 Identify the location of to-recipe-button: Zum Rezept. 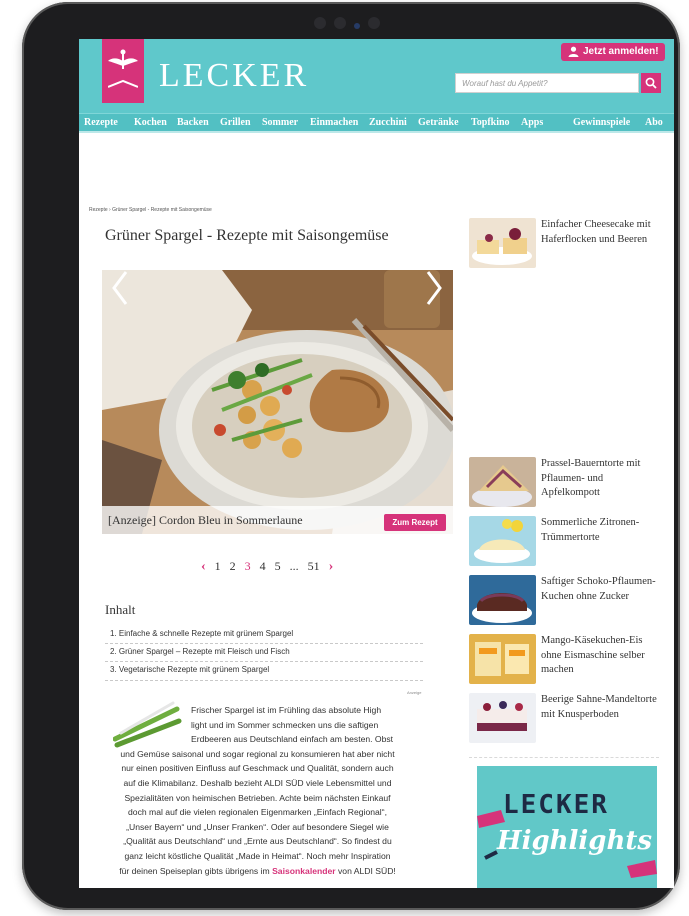
(415, 522).